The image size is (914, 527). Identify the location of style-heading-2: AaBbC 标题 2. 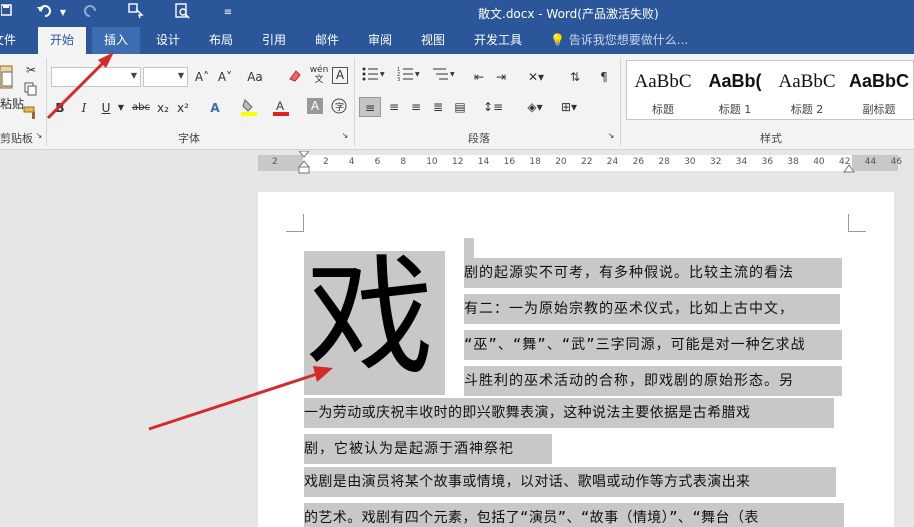
(807, 90).